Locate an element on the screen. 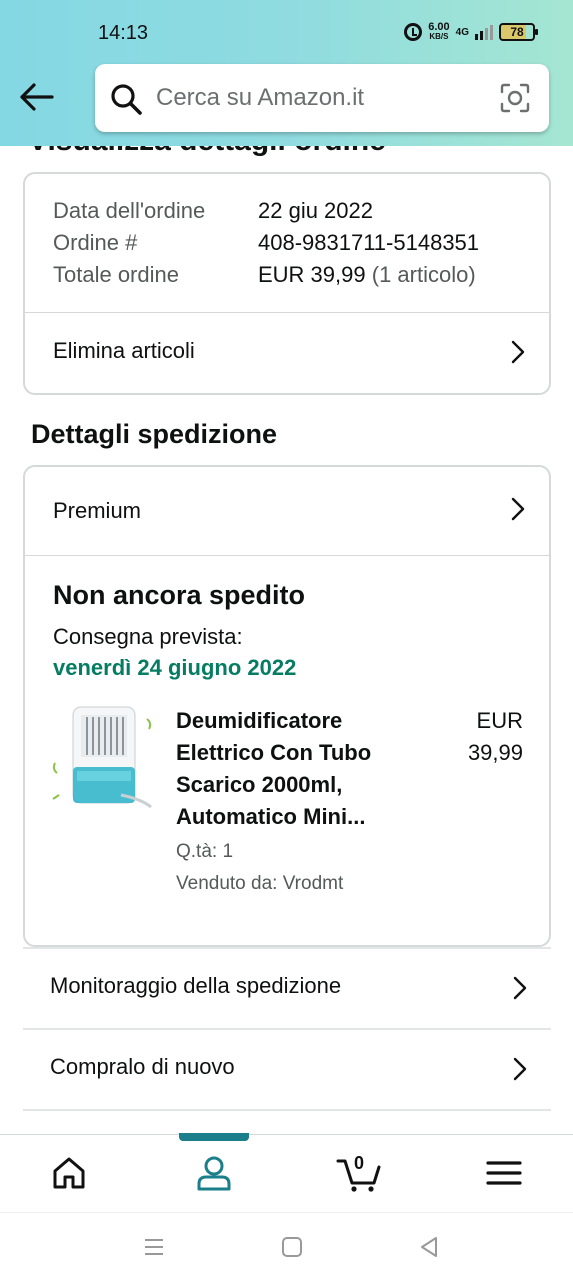  product-image is located at coordinates (103, 759).